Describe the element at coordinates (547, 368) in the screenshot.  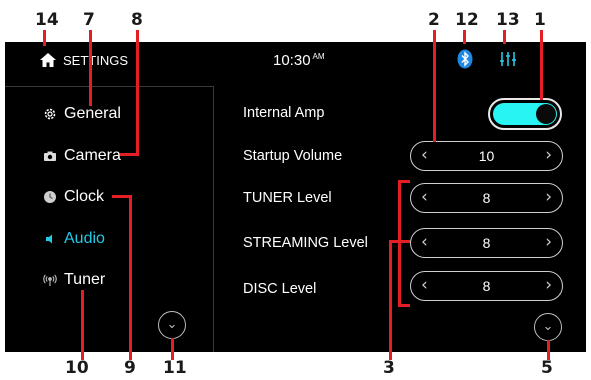
I see `callout-5: 5` at that location.